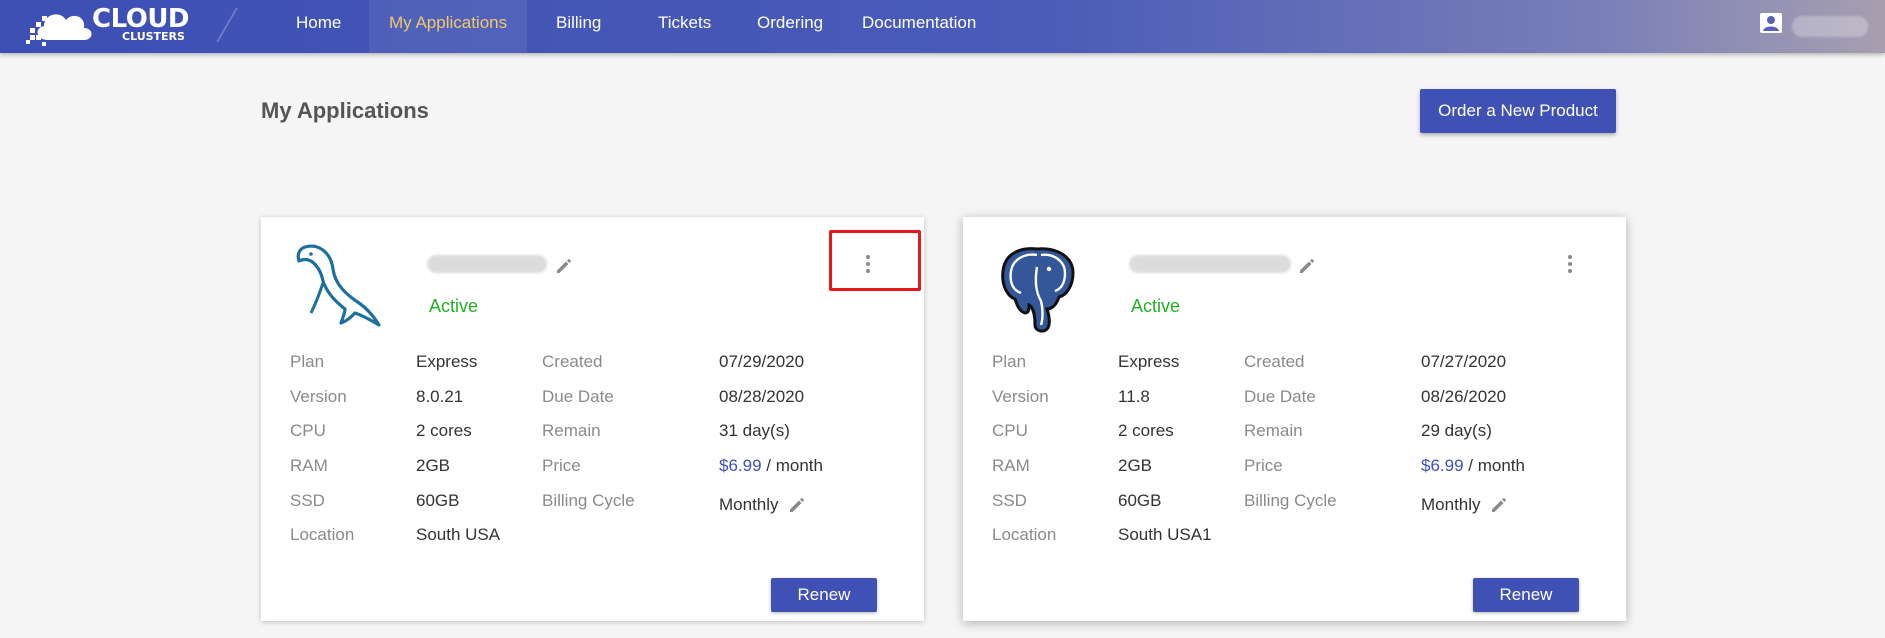 The image size is (1885, 638). Describe the element at coordinates (1771, 23) in the screenshot. I see `account-box-icon` at that location.